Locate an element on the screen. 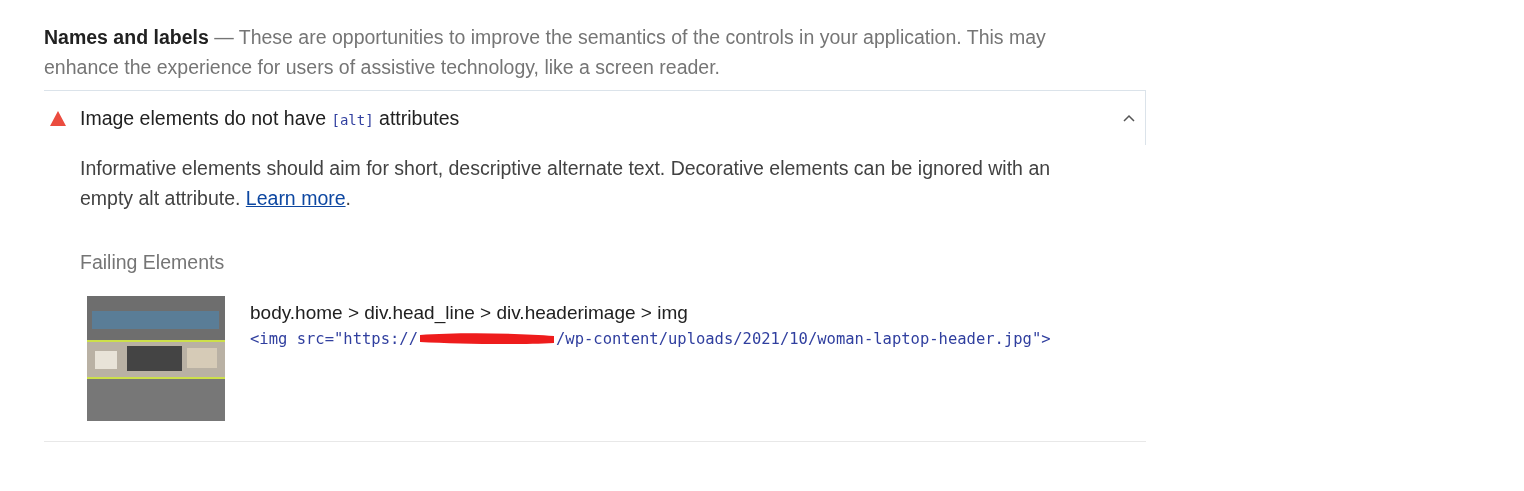 The width and height of the screenshot is (1524, 491). failing-elements-heading: Failing Elements is located at coordinates (153, 262).